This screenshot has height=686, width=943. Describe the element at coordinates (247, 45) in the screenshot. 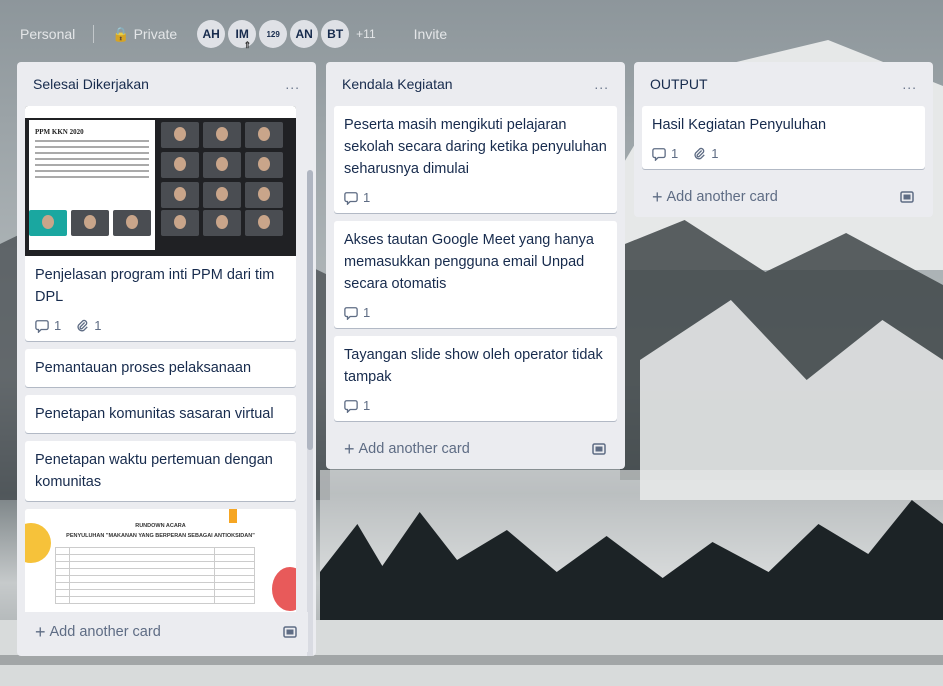

I see `admin-icon: ⇑` at that location.